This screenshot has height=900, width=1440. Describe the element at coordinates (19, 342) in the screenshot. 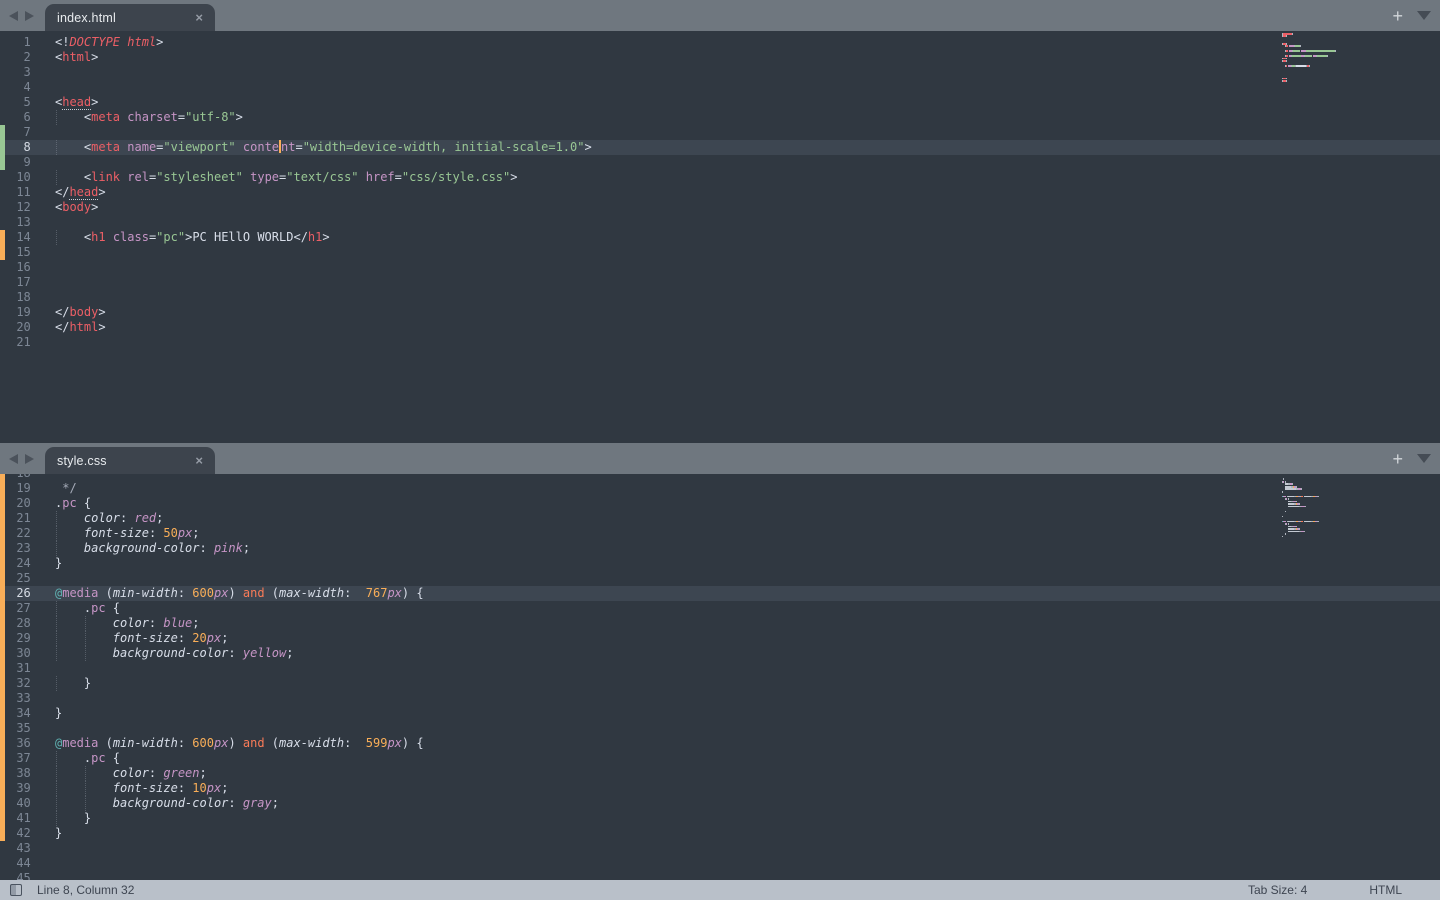

I see `line-number: 21` at that location.